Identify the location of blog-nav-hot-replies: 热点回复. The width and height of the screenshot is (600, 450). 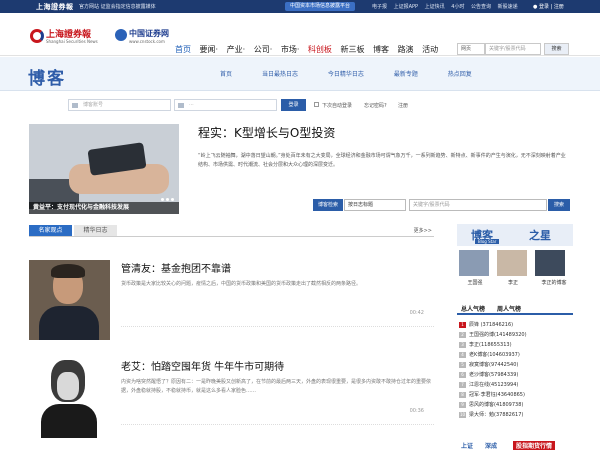
(460, 73).